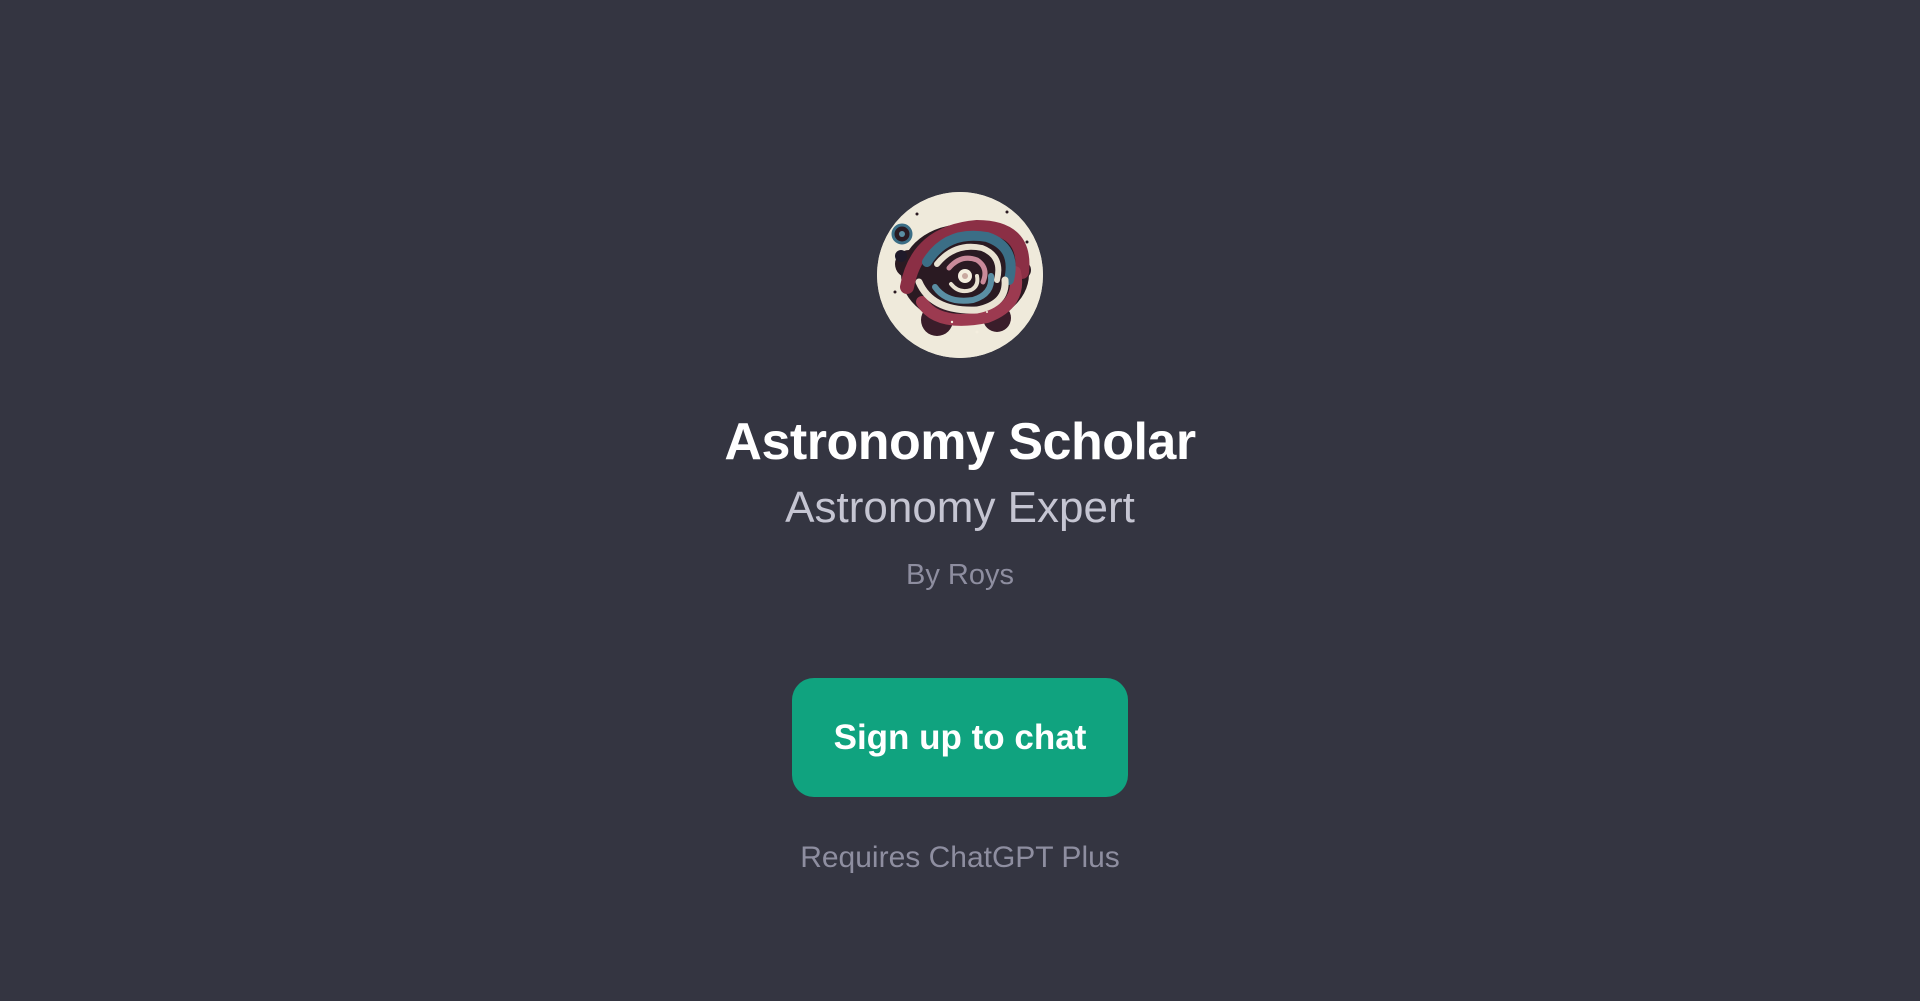 This screenshot has width=1920, height=1001. What do you see at coordinates (960, 857) in the screenshot?
I see `plus-requirement-note: Requires ChatGPT Plus` at bounding box center [960, 857].